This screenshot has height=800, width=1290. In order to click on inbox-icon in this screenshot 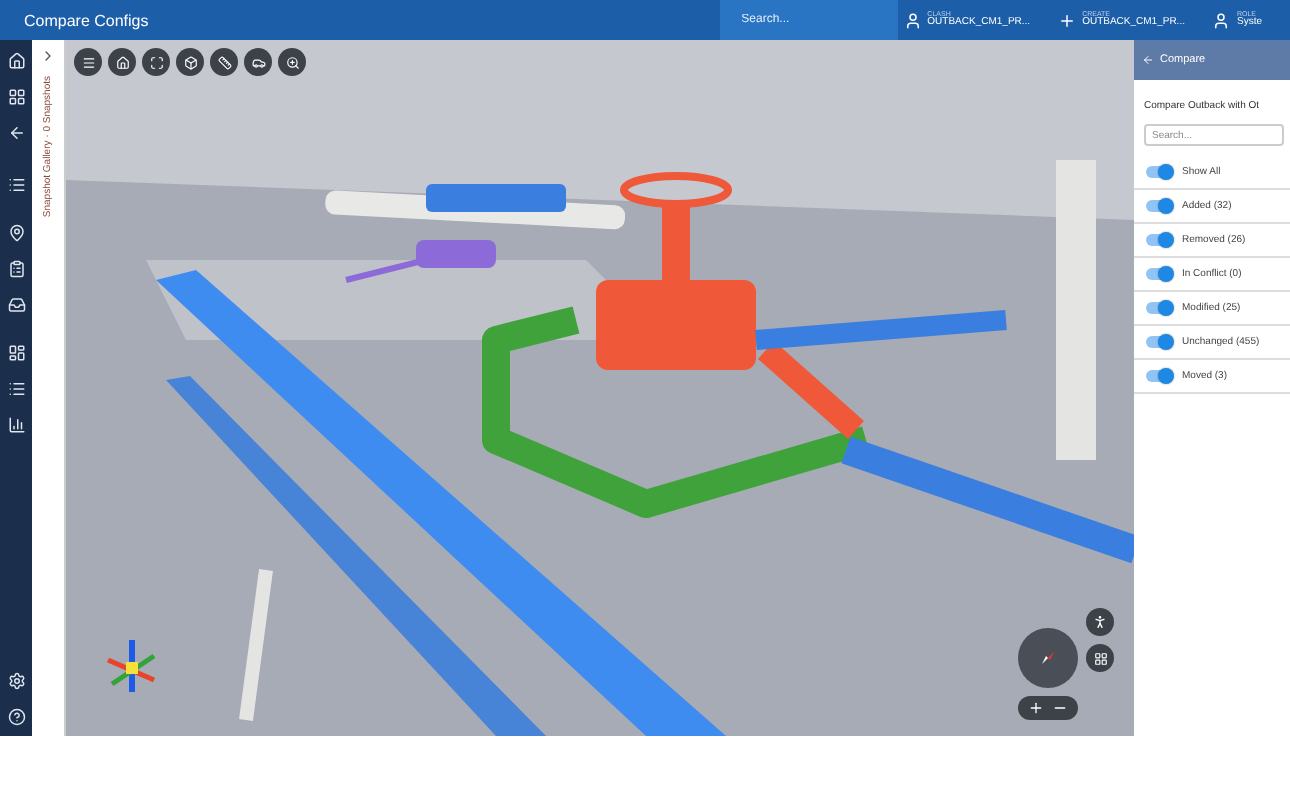, I will do `click(16, 305)`.